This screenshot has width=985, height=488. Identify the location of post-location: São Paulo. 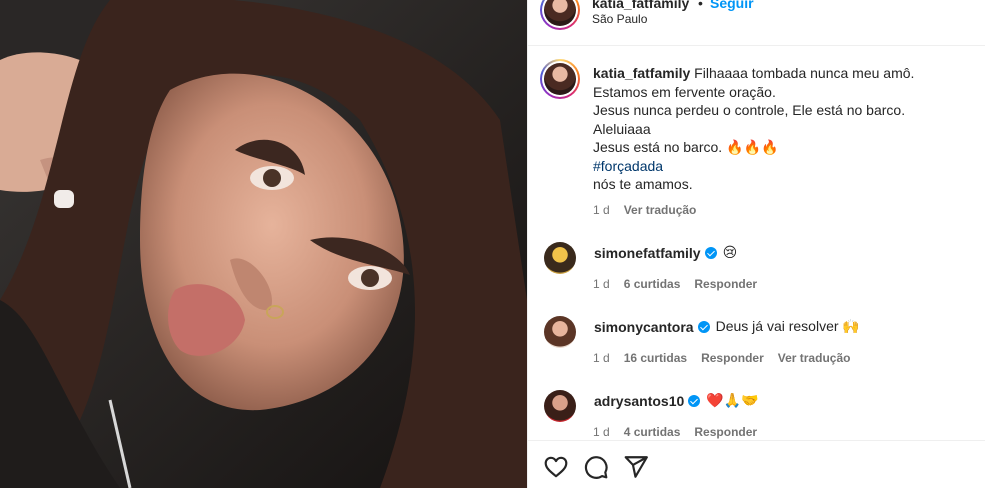
(619, 19).